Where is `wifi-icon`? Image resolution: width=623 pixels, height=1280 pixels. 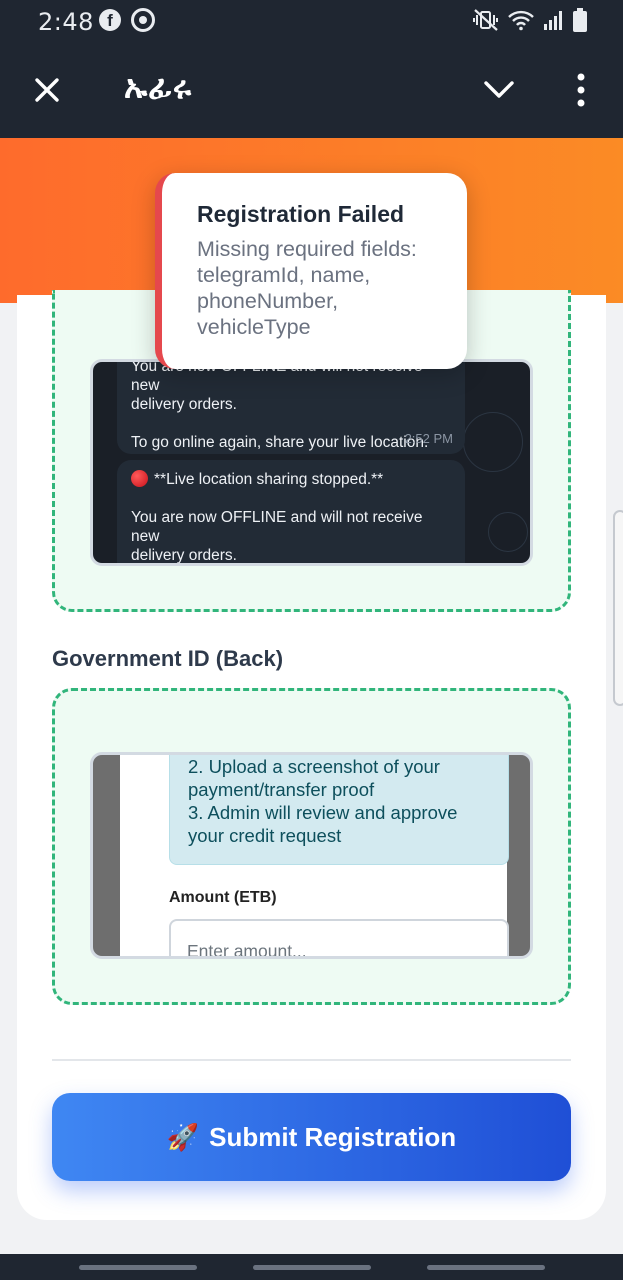 wifi-icon is located at coordinates (521, 22).